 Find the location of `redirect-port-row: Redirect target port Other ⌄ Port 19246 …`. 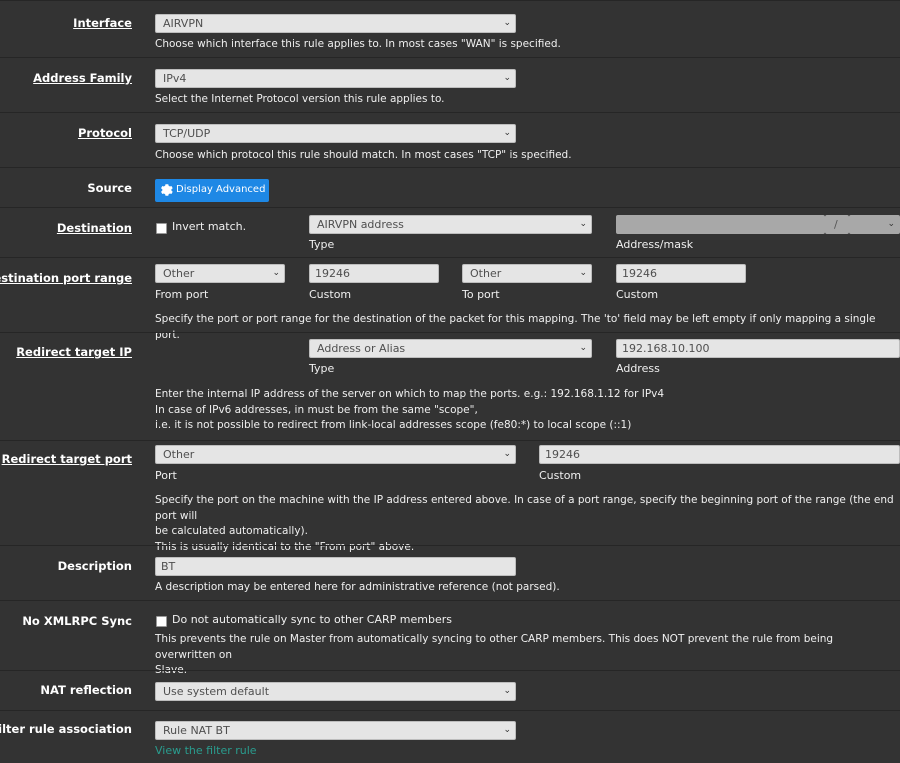

redirect-port-row: Redirect target port Other ⌄ Port 19246 … is located at coordinates (450, 496).